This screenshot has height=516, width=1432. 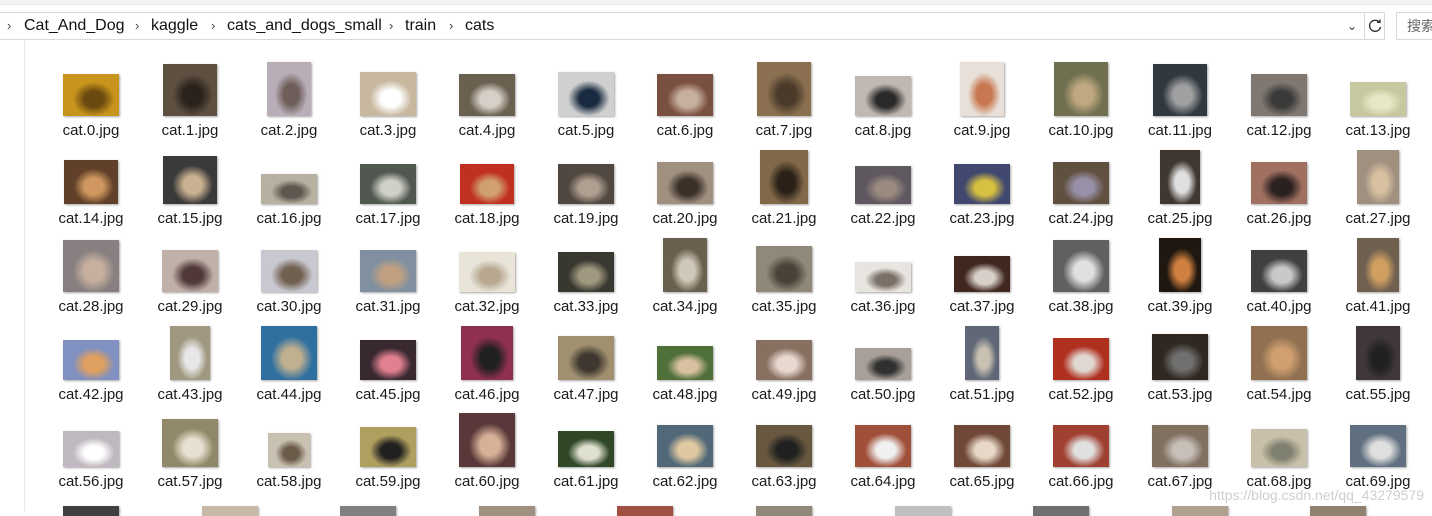 What do you see at coordinates (91, 368) in the screenshot?
I see `file-item: cat.42.jpg` at bounding box center [91, 368].